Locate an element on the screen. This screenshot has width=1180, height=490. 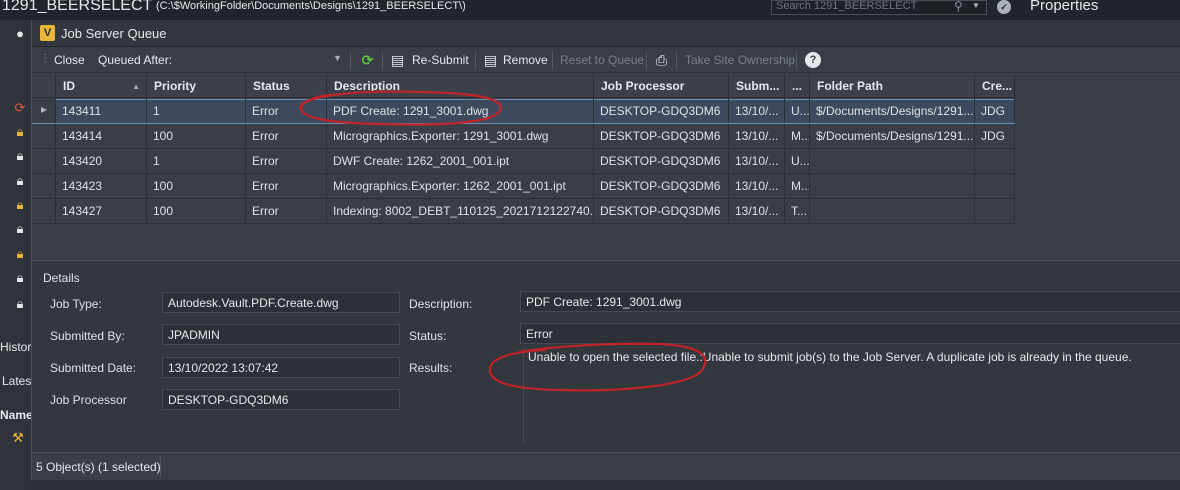
object-count: 5 Object(s) (1 selected) is located at coordinates (98, 467).